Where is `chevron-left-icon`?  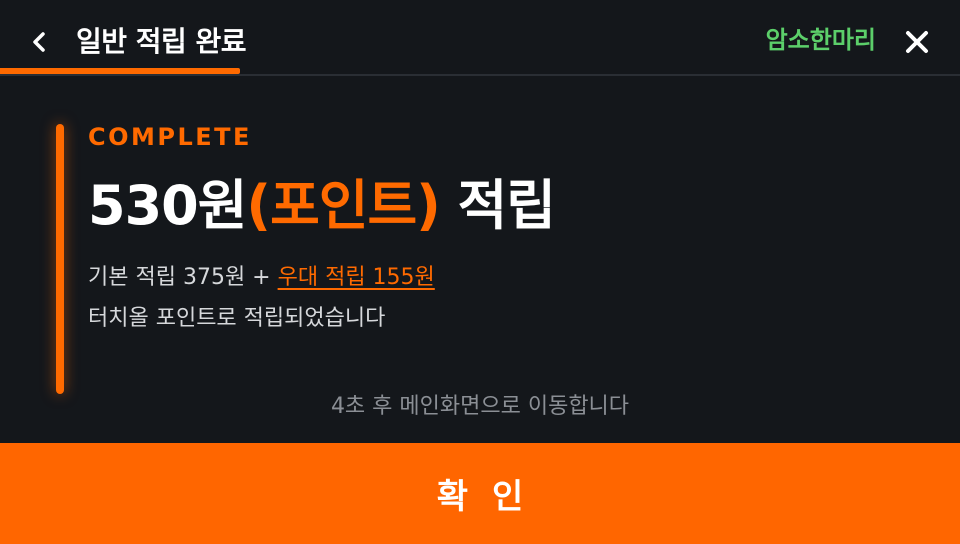 chevron-left-icon is located at coordinates (39, 42).